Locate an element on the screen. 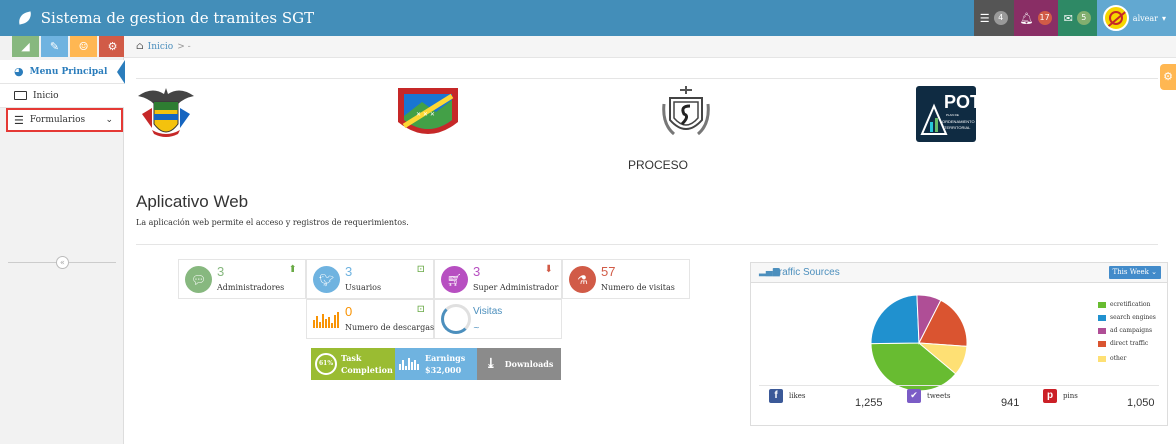  shortcut-chart-button: ◢ is located at coordinates (25, 46).